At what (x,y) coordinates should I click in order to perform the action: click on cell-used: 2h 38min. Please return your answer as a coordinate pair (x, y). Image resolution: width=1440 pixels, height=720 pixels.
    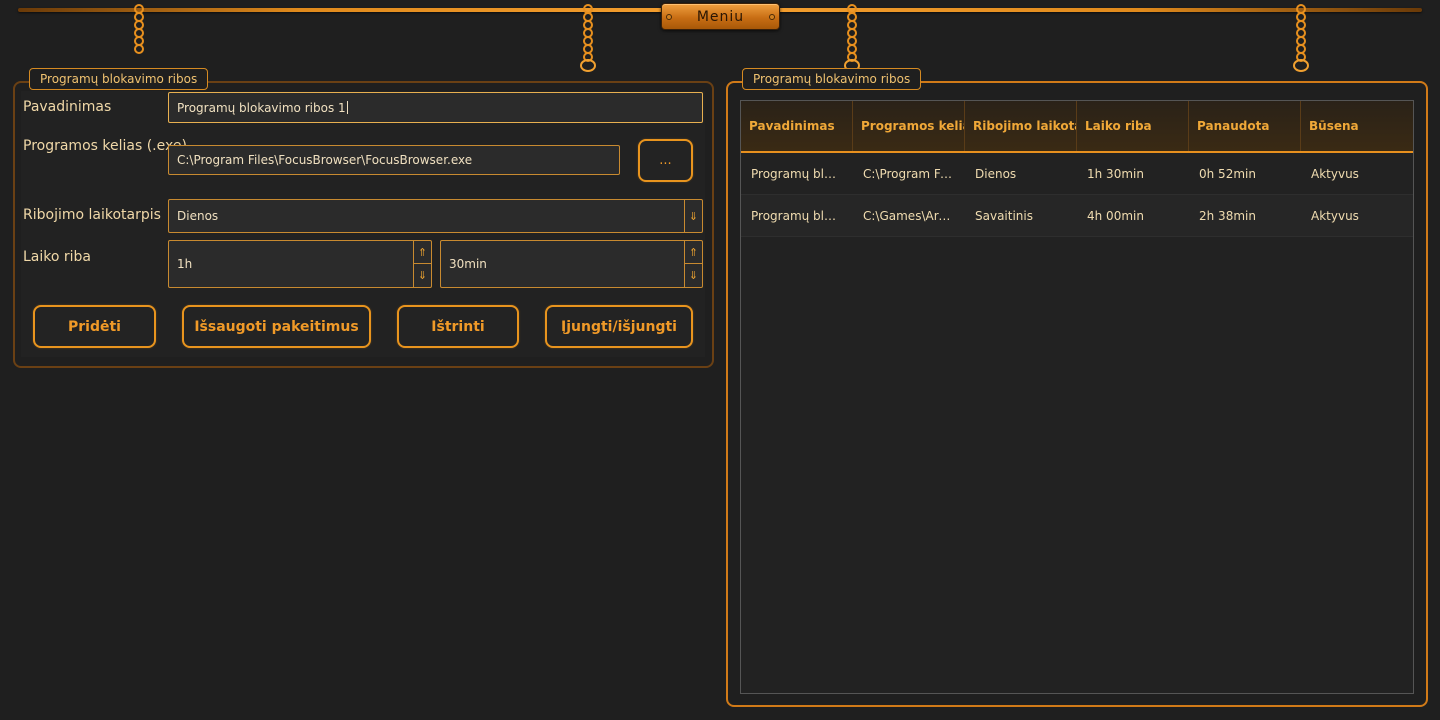
    Looking at the image, I should click on (1245, 215).